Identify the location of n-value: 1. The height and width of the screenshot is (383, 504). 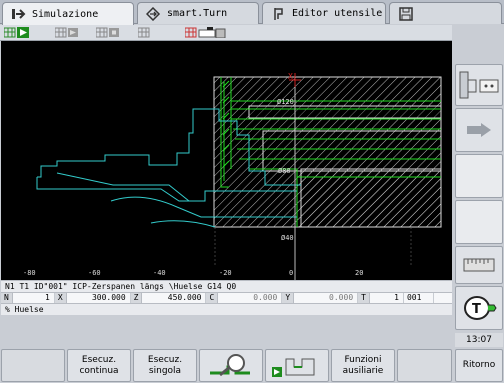
(34, 298).